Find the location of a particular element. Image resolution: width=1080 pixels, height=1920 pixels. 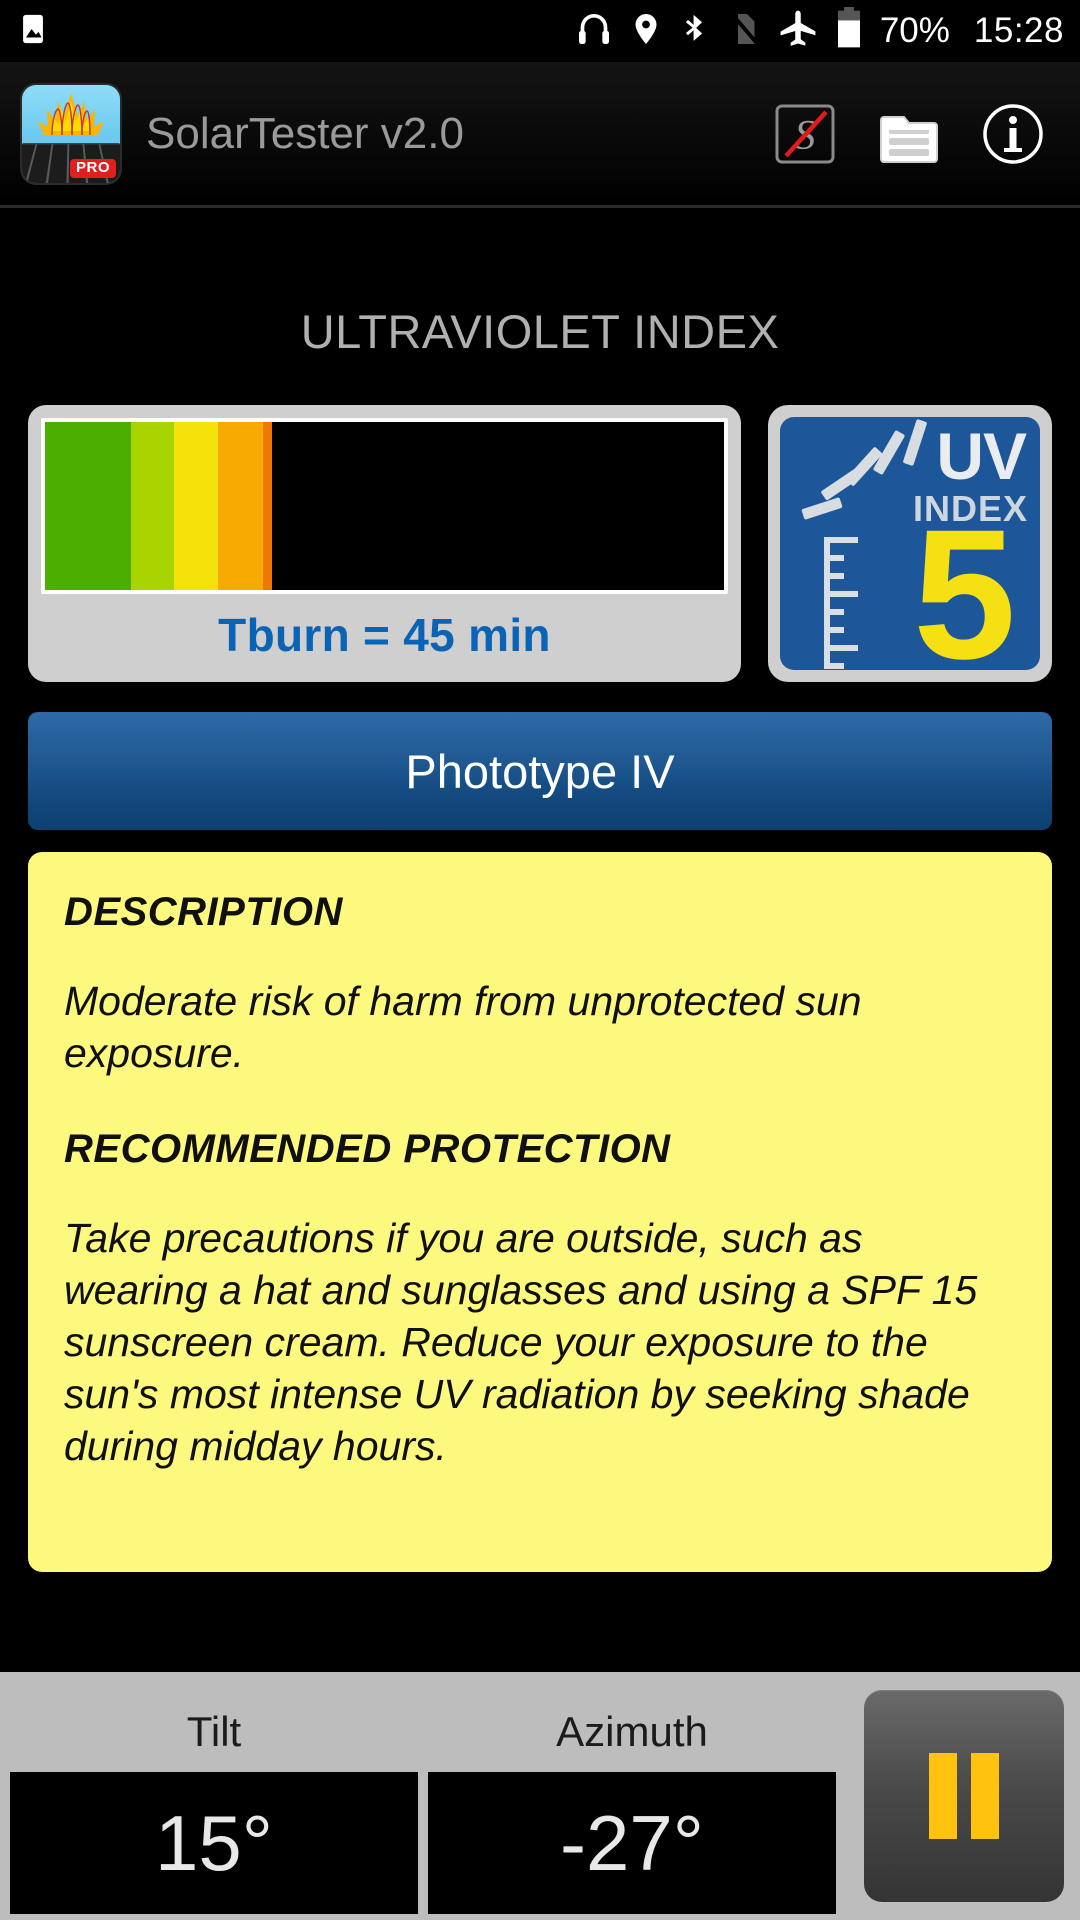

location-pin-icon is located at coordinates (646, 31).